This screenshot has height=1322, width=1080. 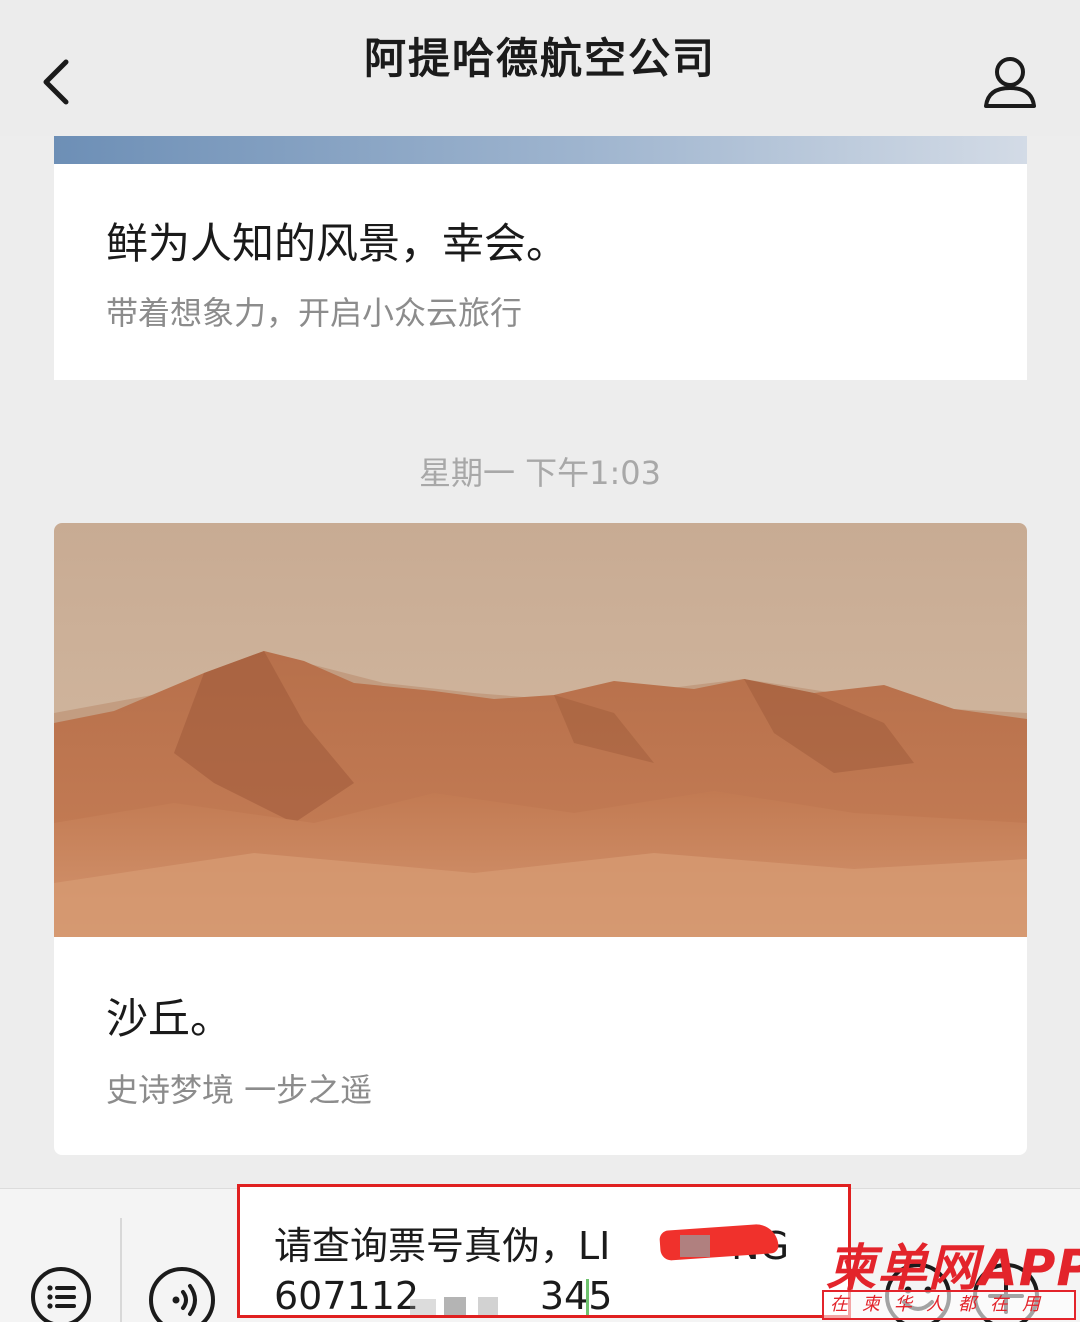 What do you see at coordinates (540, 150) in the screenshot?
I see `article-cover-image` at bounding box center [540, 150].